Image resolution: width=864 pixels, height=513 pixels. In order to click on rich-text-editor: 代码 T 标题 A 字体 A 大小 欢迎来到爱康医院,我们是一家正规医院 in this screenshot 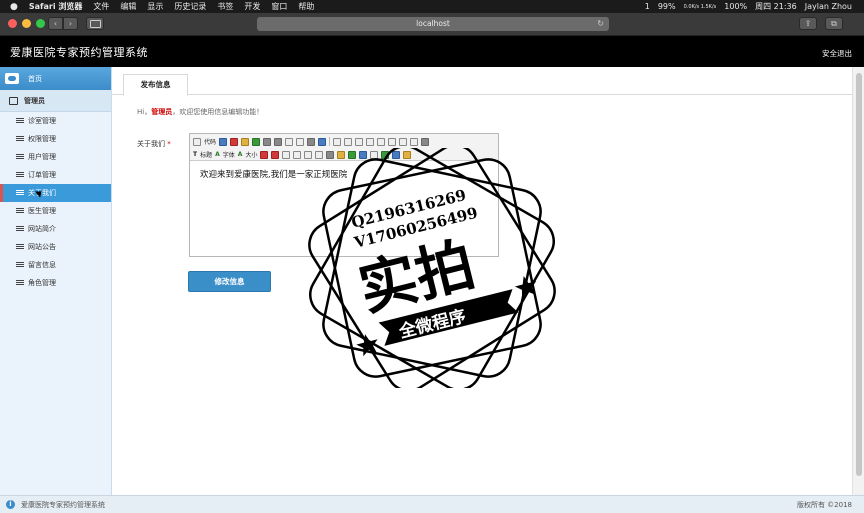, I will do `click(344, 195)`.